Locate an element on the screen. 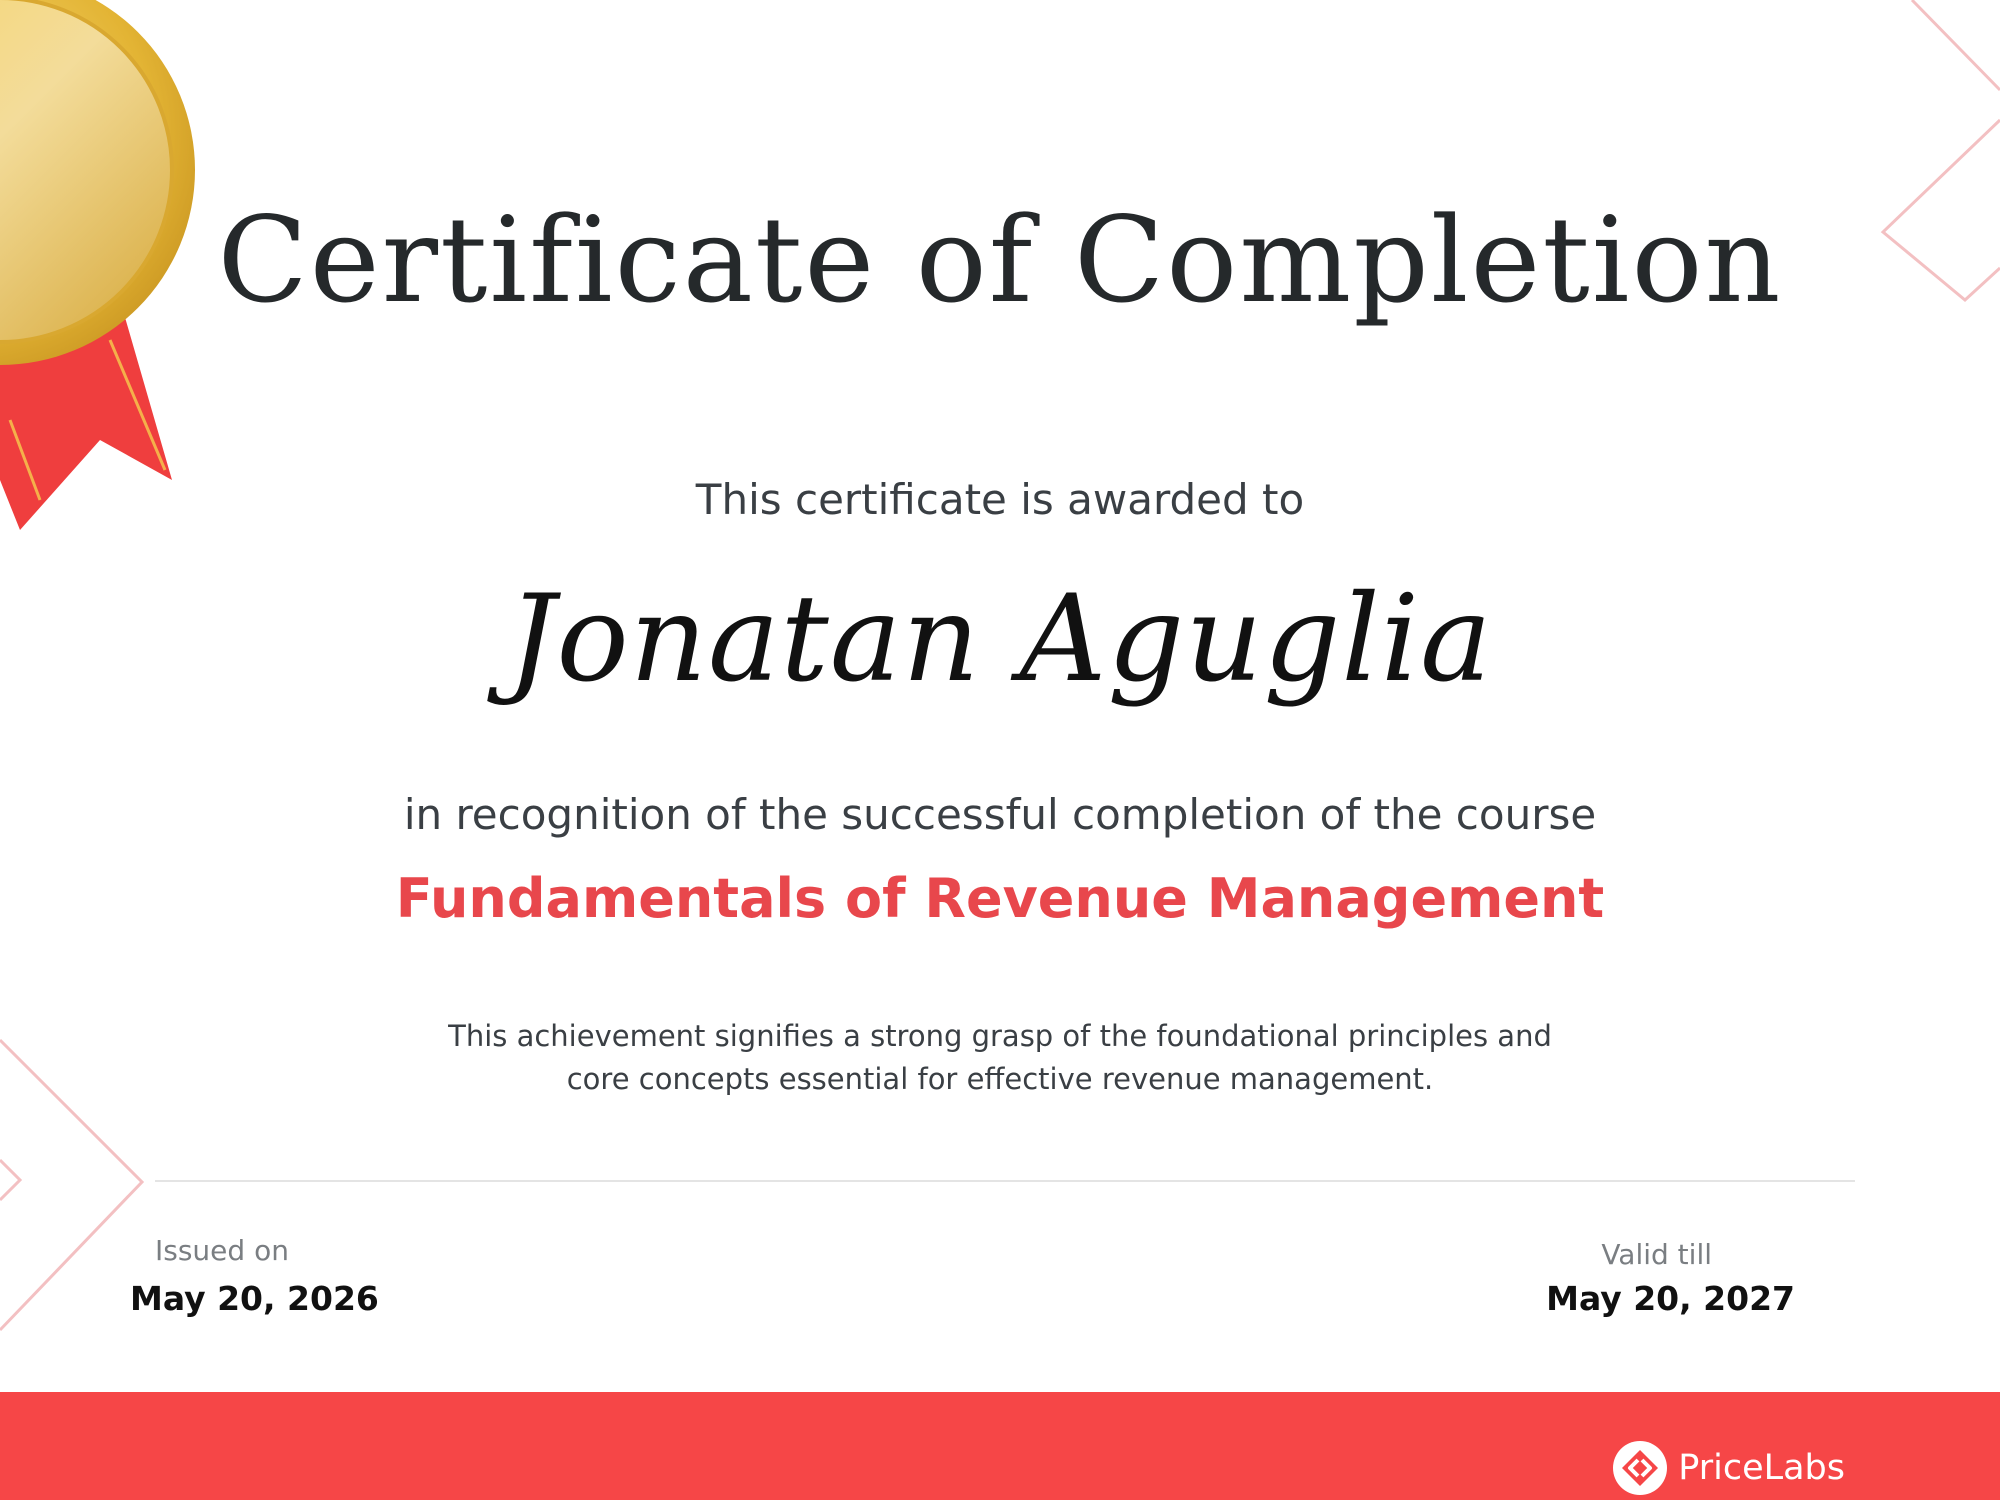 This screenshot has width=2000, height=1500. divider is located at coordinates (1005, 1181).